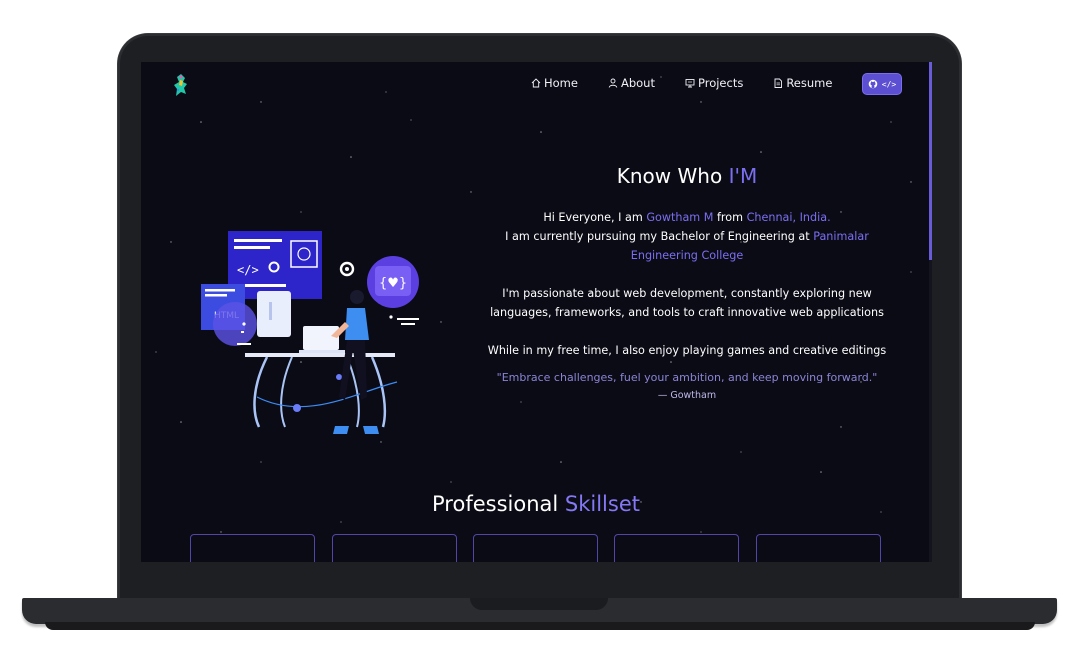  Describe the element at coordinates (637, 83) in the screenshot. I see `nav-about-label: About` at that location.